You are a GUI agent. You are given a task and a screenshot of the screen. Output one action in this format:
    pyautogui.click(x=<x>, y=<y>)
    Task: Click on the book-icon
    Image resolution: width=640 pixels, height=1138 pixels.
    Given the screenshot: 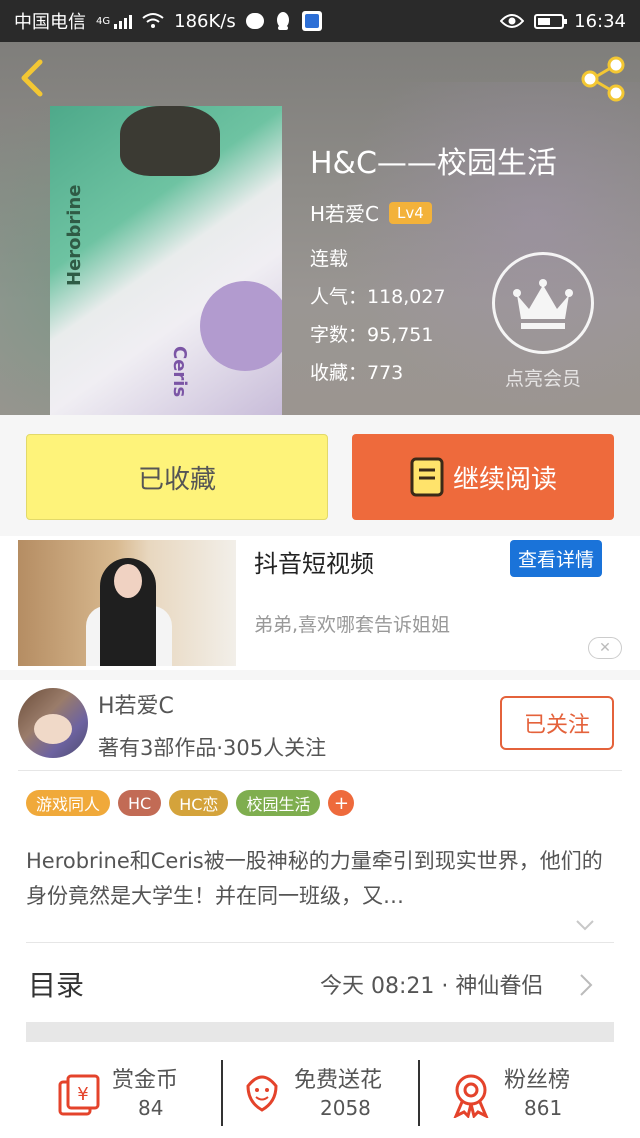 What is the action you would take?
    pyautogui.click(x=427, y=477)
    